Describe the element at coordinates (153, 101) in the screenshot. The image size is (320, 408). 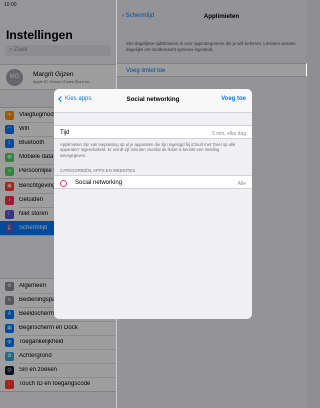
I see `modal-navbar: Kies apps Social networking Voeg toe` at that location.